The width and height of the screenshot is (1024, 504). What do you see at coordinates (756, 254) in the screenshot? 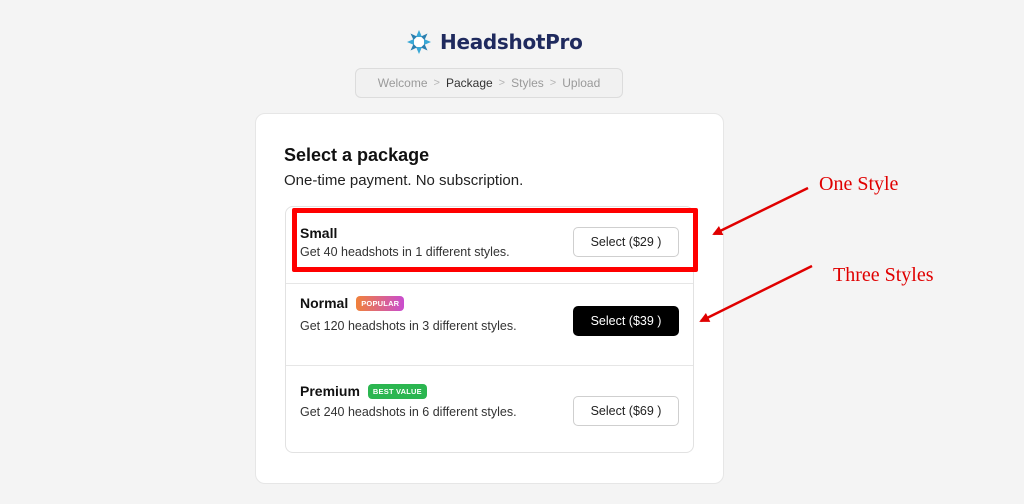
I see `annotation-arrows` at bounding box center [756, 254].